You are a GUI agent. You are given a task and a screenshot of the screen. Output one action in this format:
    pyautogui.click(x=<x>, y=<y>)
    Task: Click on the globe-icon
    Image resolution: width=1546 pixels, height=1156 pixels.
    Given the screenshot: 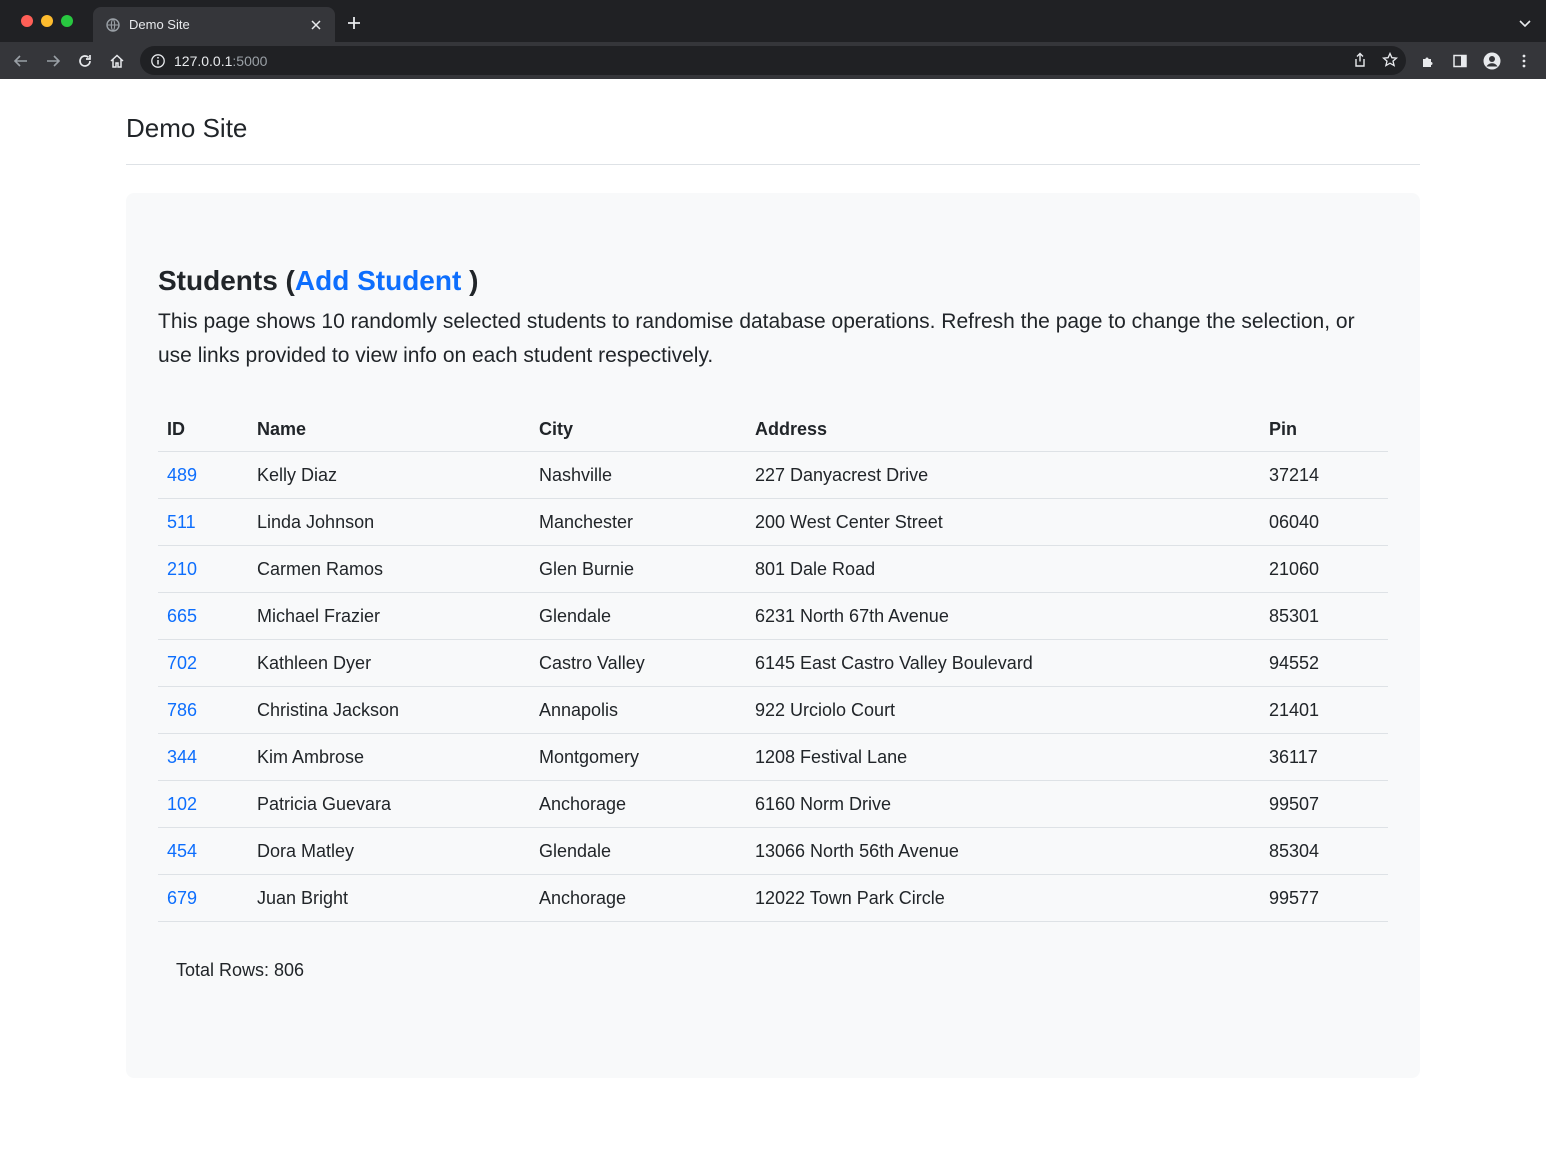 What is the action you would take?
    pyautogui.click(x=113, y=24)
    